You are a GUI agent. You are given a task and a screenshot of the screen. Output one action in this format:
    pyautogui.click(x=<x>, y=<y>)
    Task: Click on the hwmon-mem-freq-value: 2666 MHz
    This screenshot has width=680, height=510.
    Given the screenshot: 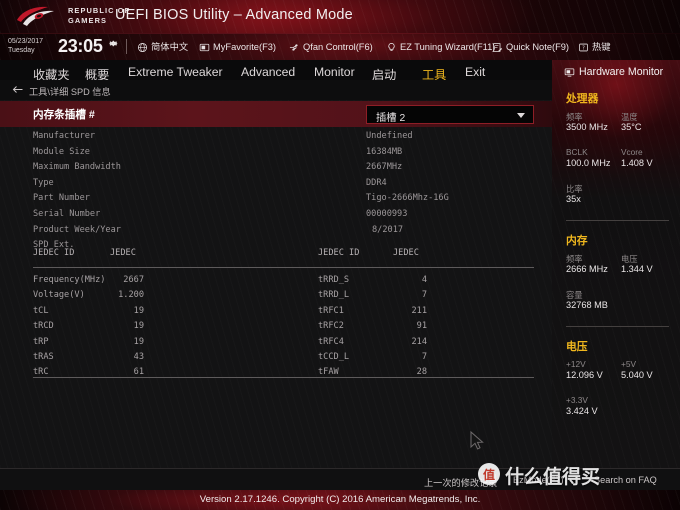 What is the action you would take?
    pyautogui.click(x=587, y=269)
    